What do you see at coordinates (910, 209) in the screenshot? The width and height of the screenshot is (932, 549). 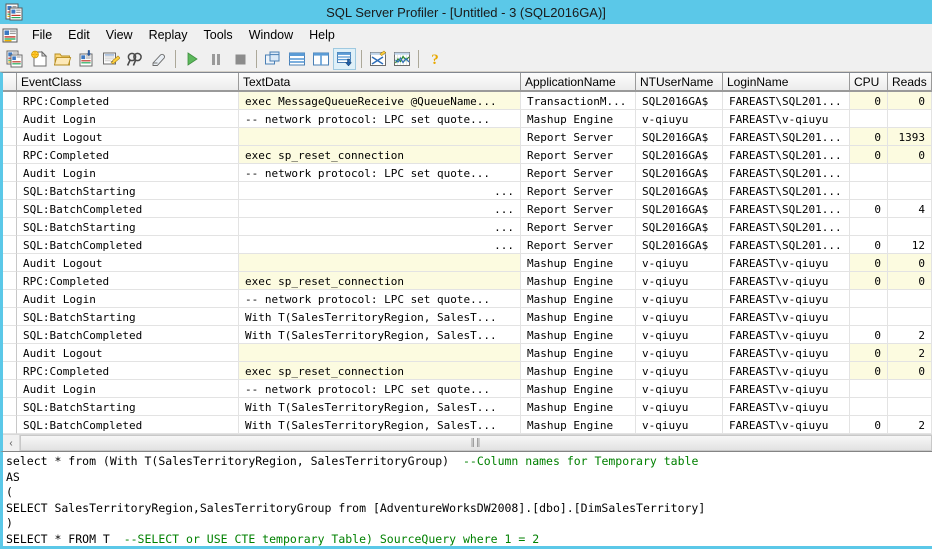 I see `cell-reads: 4` at bounding box center [910, 209].